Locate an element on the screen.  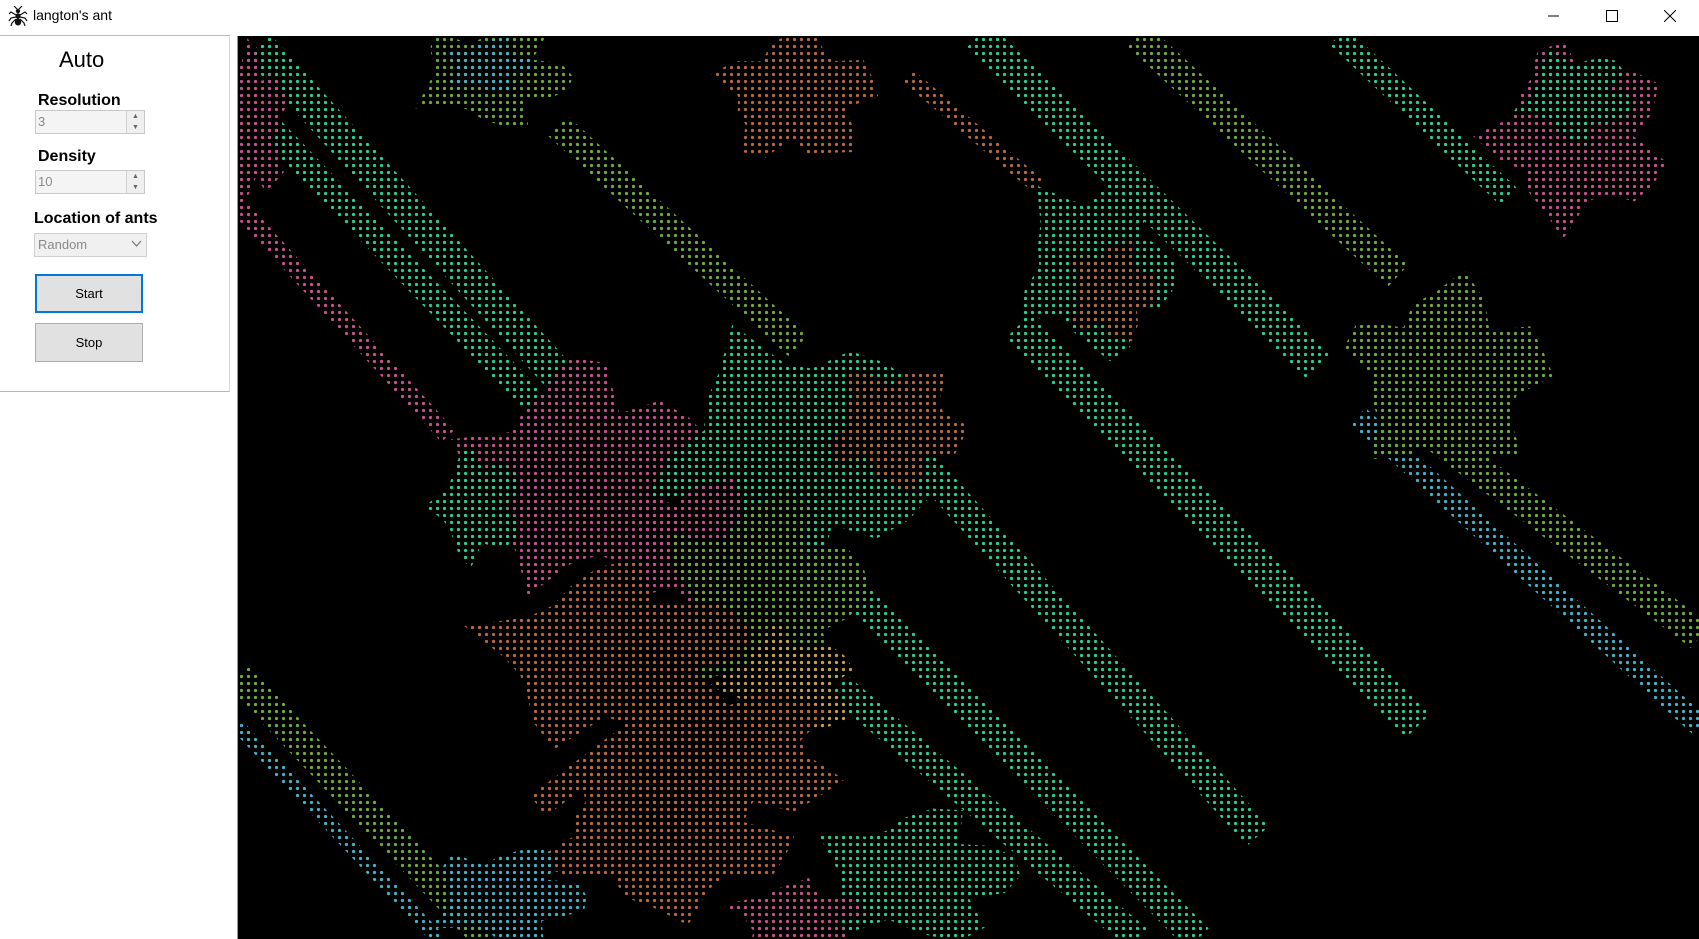
maximize-icon is located at coordinates (1612, 16).